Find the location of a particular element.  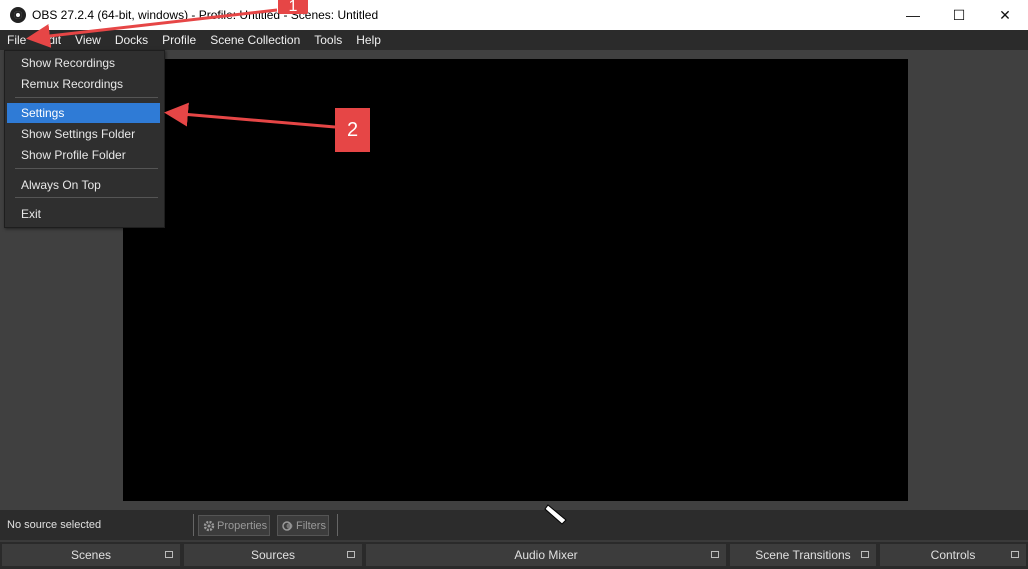

window-controls: — ☐ ✕ is located at coordinates (959, 15).